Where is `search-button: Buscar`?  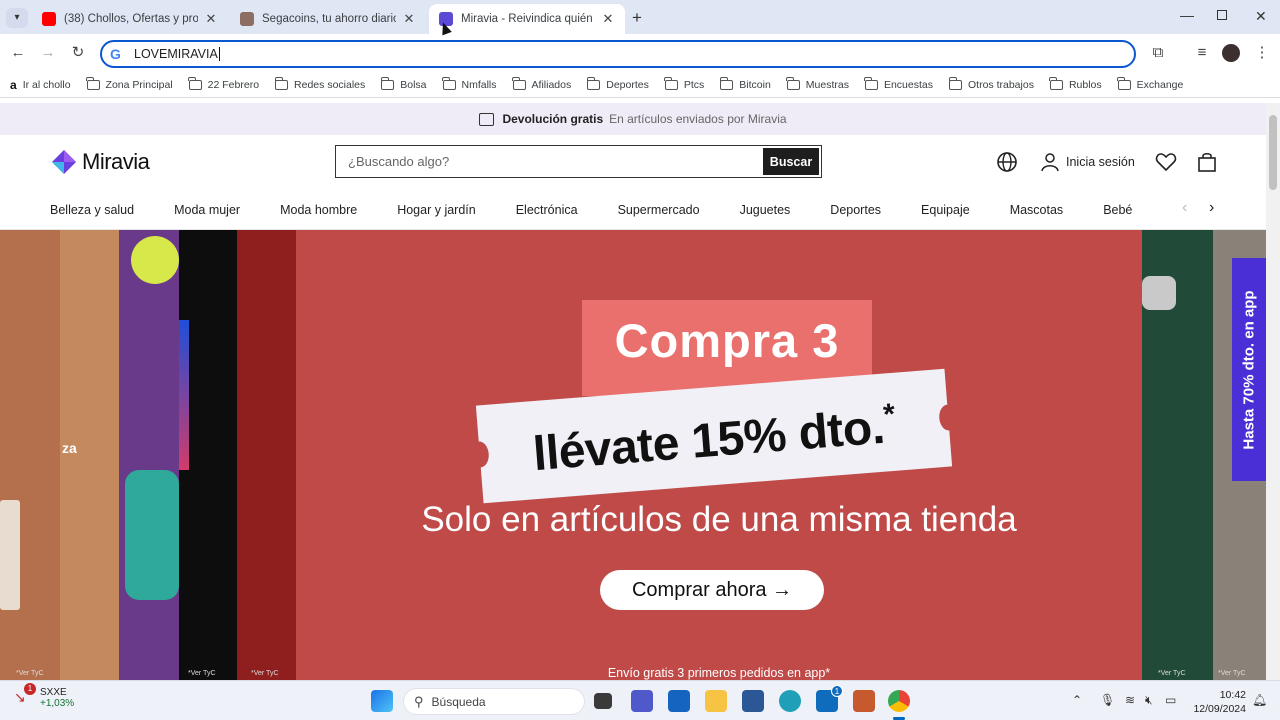
search-button: Buscar is located at coordinates (791, 161).